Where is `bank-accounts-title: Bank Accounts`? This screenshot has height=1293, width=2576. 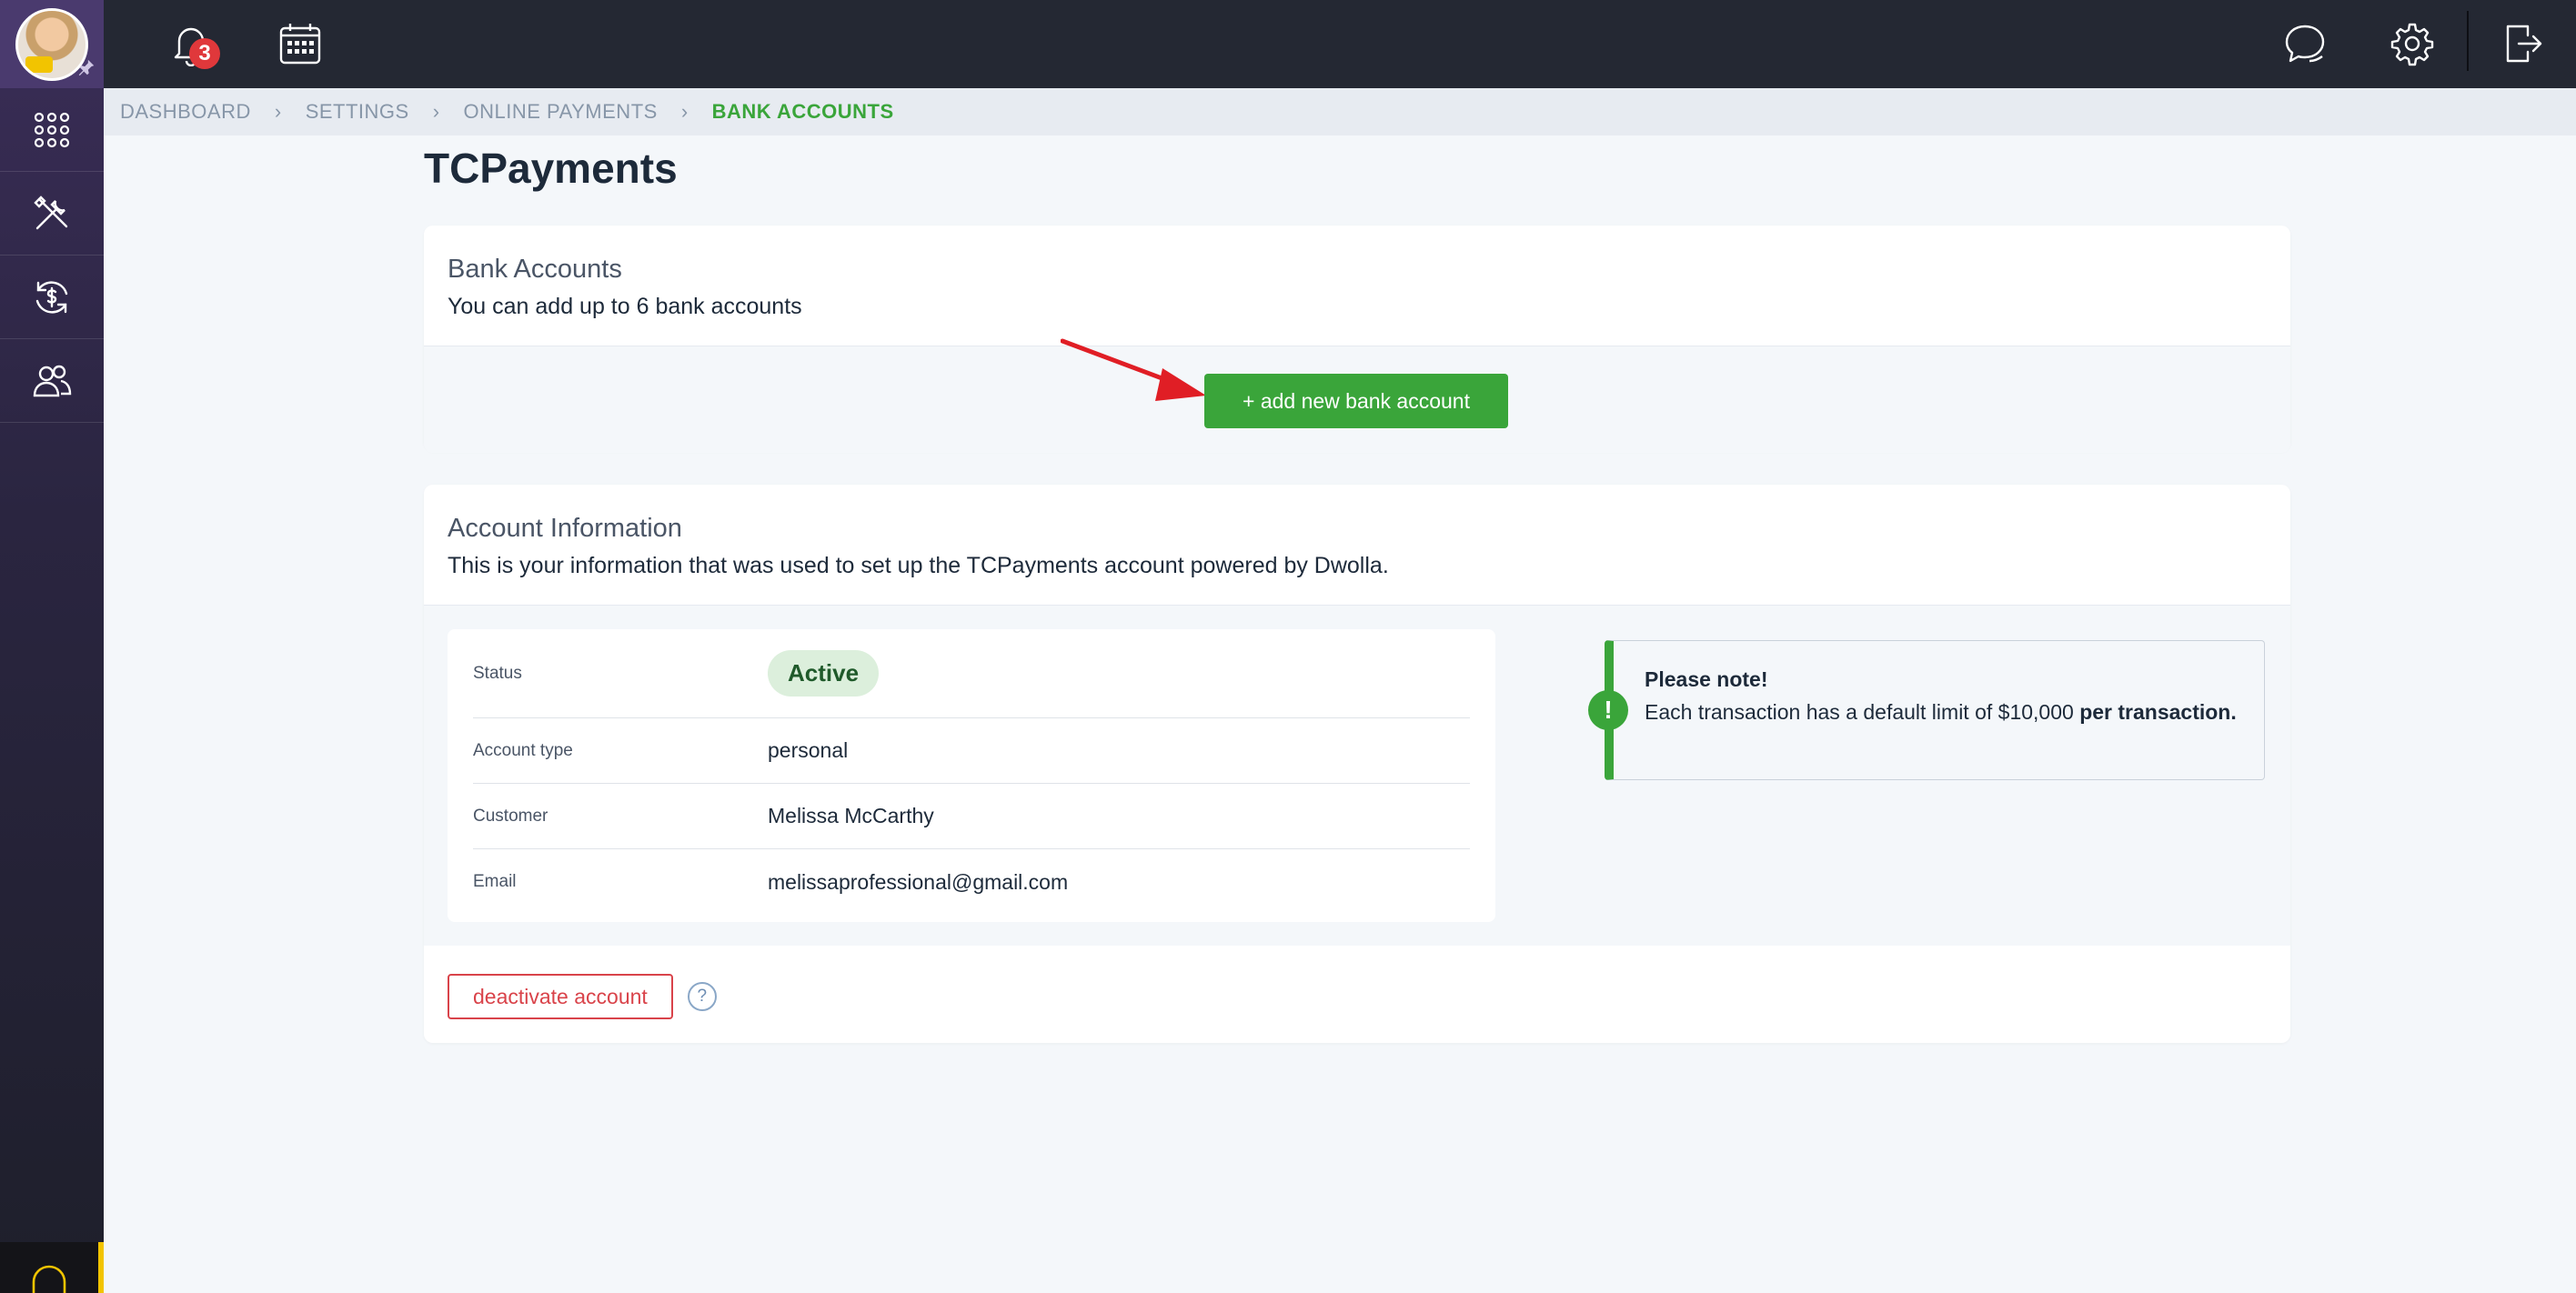 bank-accounts-title: Bank Accounts is located at coordinates (535, 269).